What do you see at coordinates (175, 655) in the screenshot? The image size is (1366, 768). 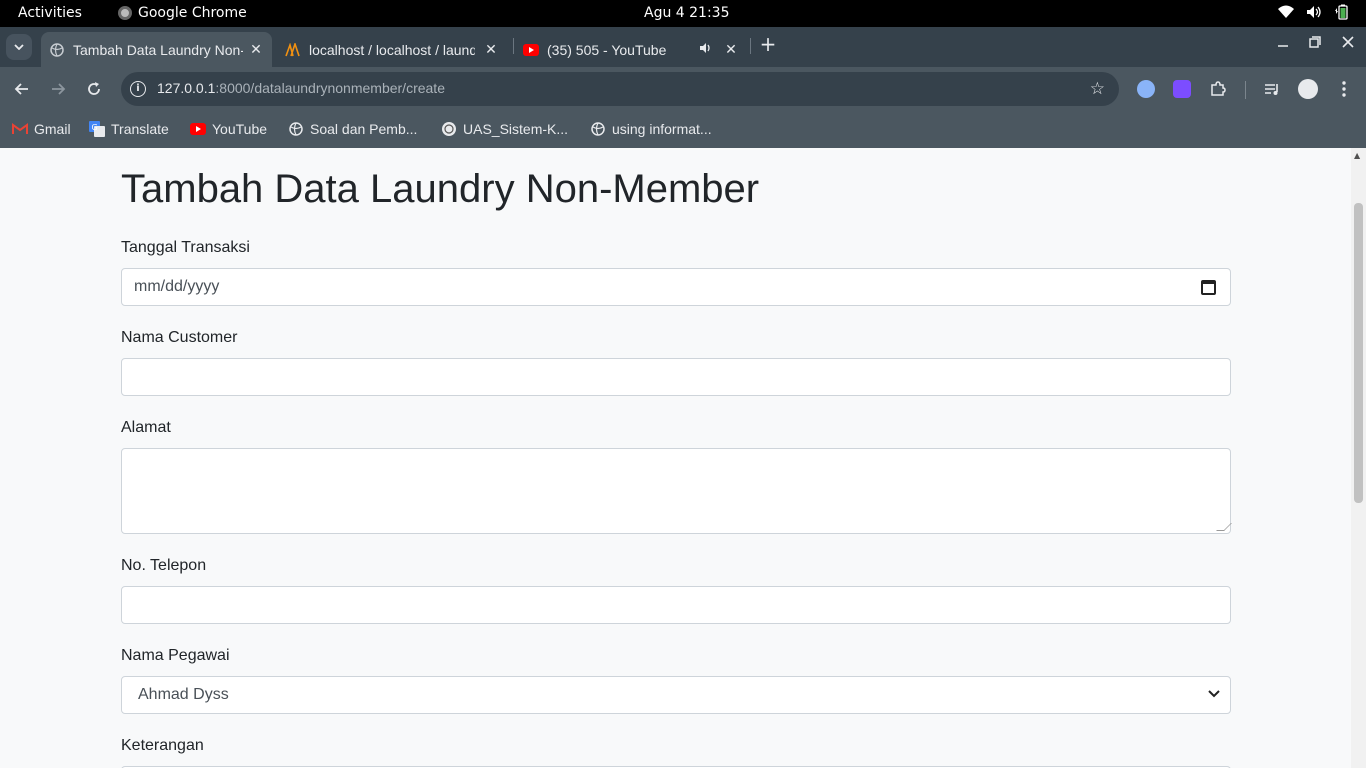 I see `nama-pegawai-label: Nama Pegawai` at bounding box center [175, 655].